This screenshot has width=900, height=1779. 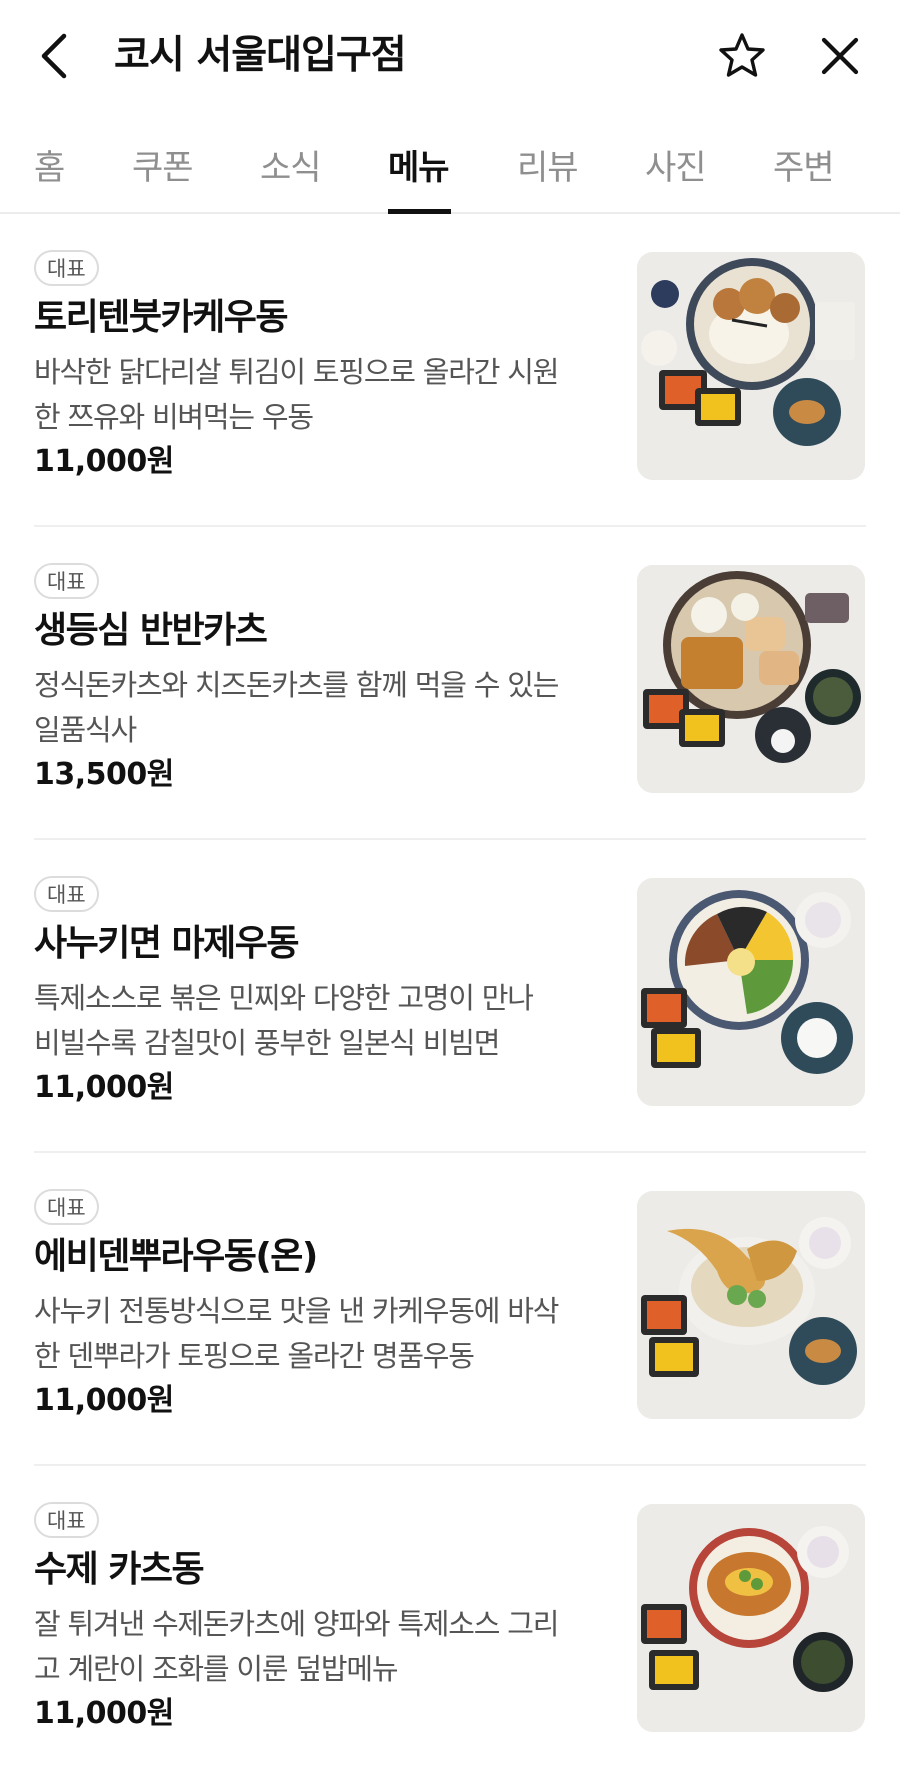 I want to click on tab-home: 홈, so click(x=49, y=168).